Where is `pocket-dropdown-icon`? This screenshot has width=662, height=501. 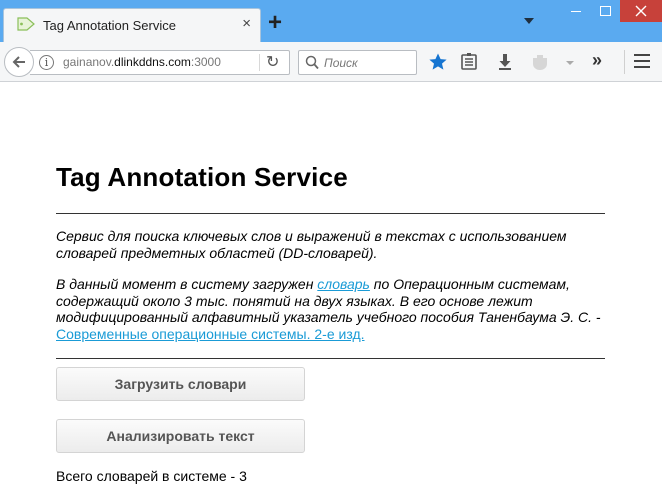
pocket-dropdown-icon is located at coordinates (570, 63).